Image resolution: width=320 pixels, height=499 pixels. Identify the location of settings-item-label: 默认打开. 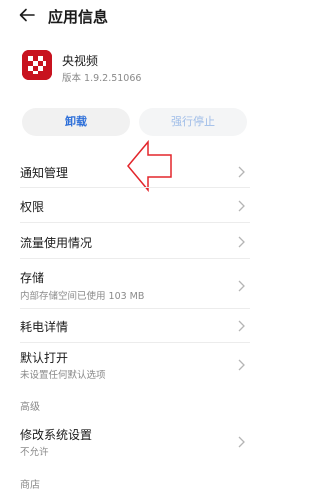
(44, 358).